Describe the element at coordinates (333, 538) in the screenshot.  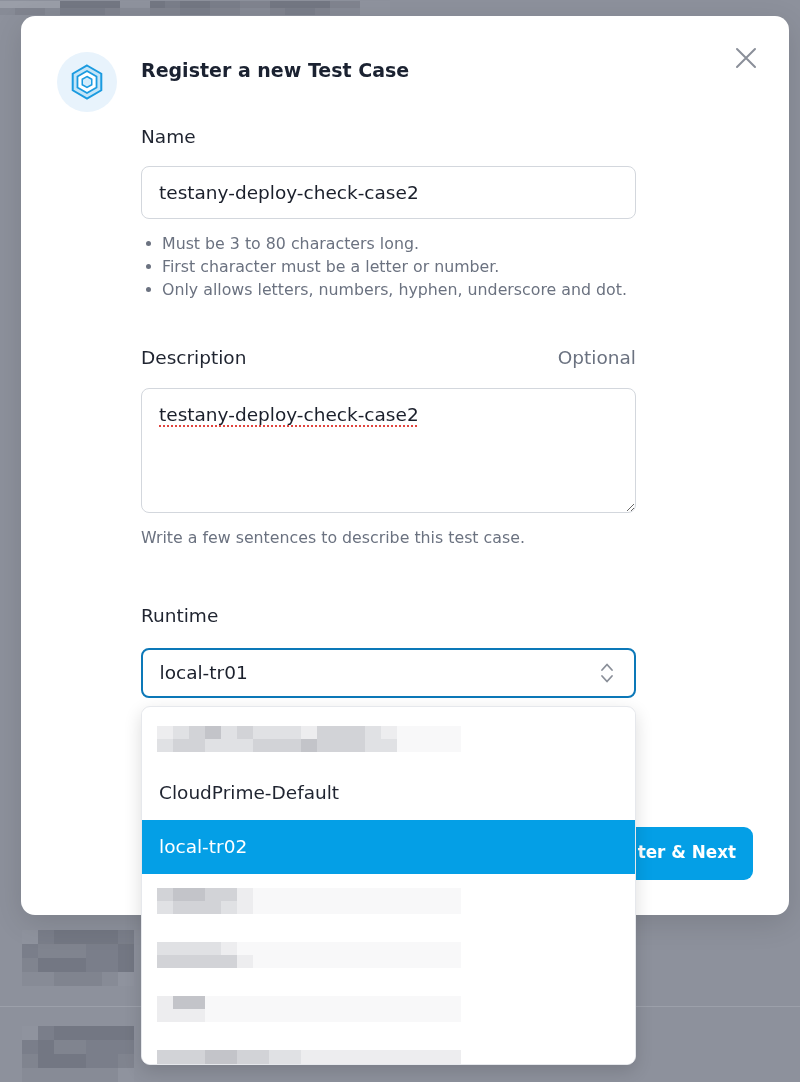
I see `help-text: Write a few sentences to describe this test case.` at that location.